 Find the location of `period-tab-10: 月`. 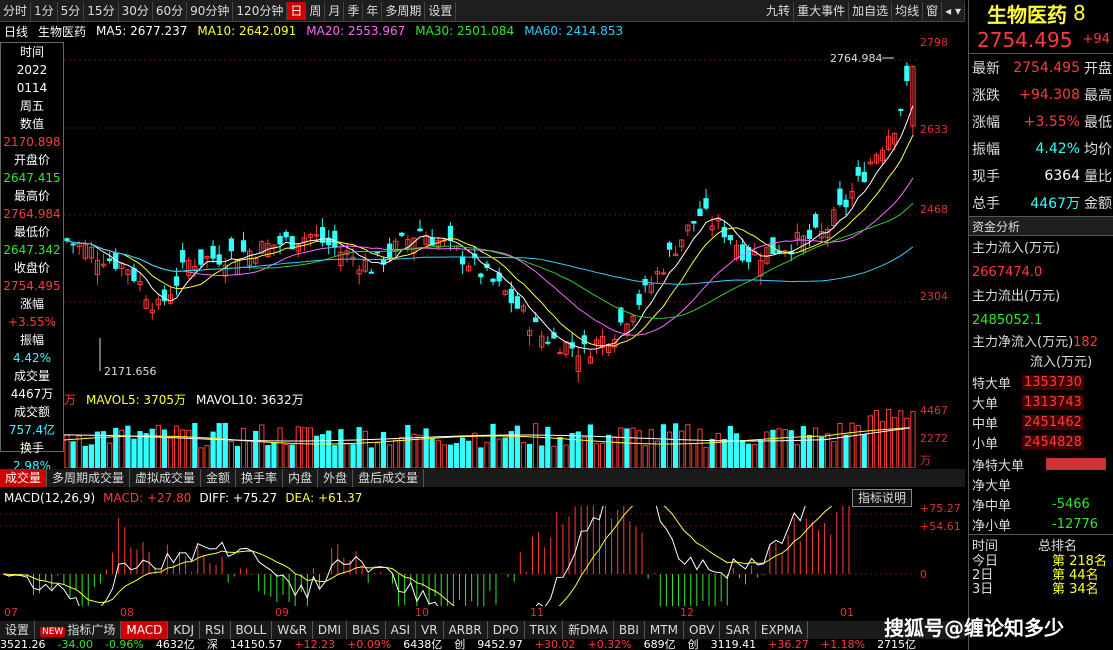

period-tab-10: 月 is located at coordinates (335, 10).